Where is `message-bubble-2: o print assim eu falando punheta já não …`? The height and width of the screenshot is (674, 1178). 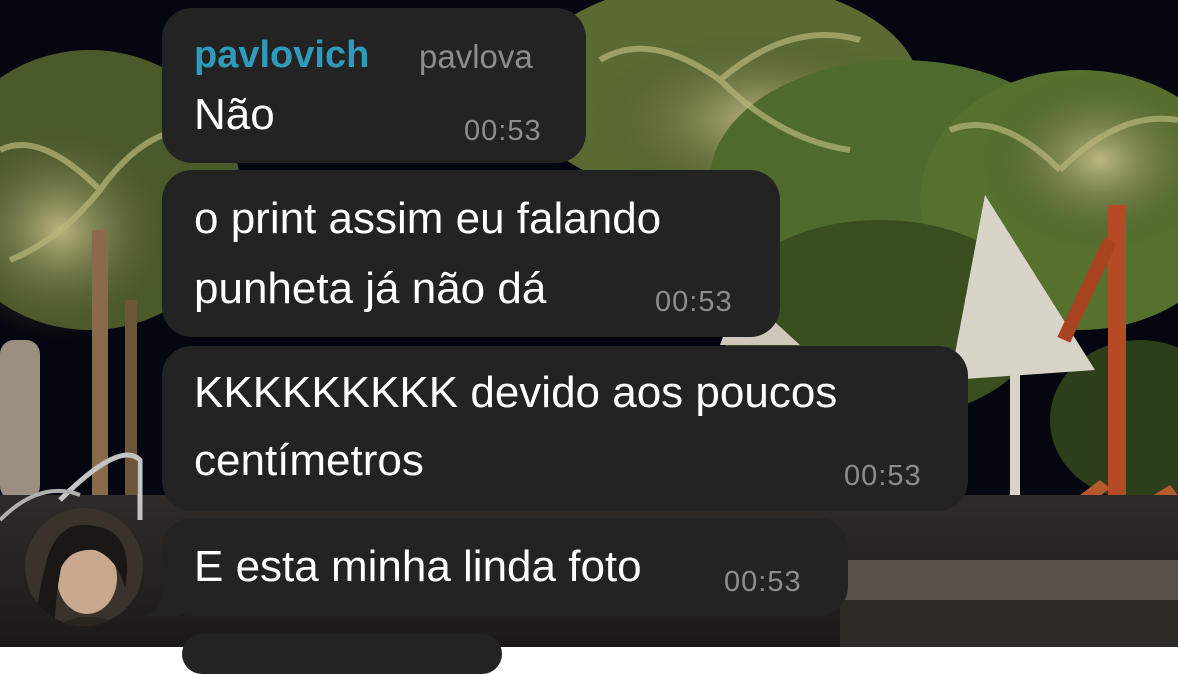
message-bubble-2: o print assim eu falando punheta já não … is located at coordinates (471, 253).